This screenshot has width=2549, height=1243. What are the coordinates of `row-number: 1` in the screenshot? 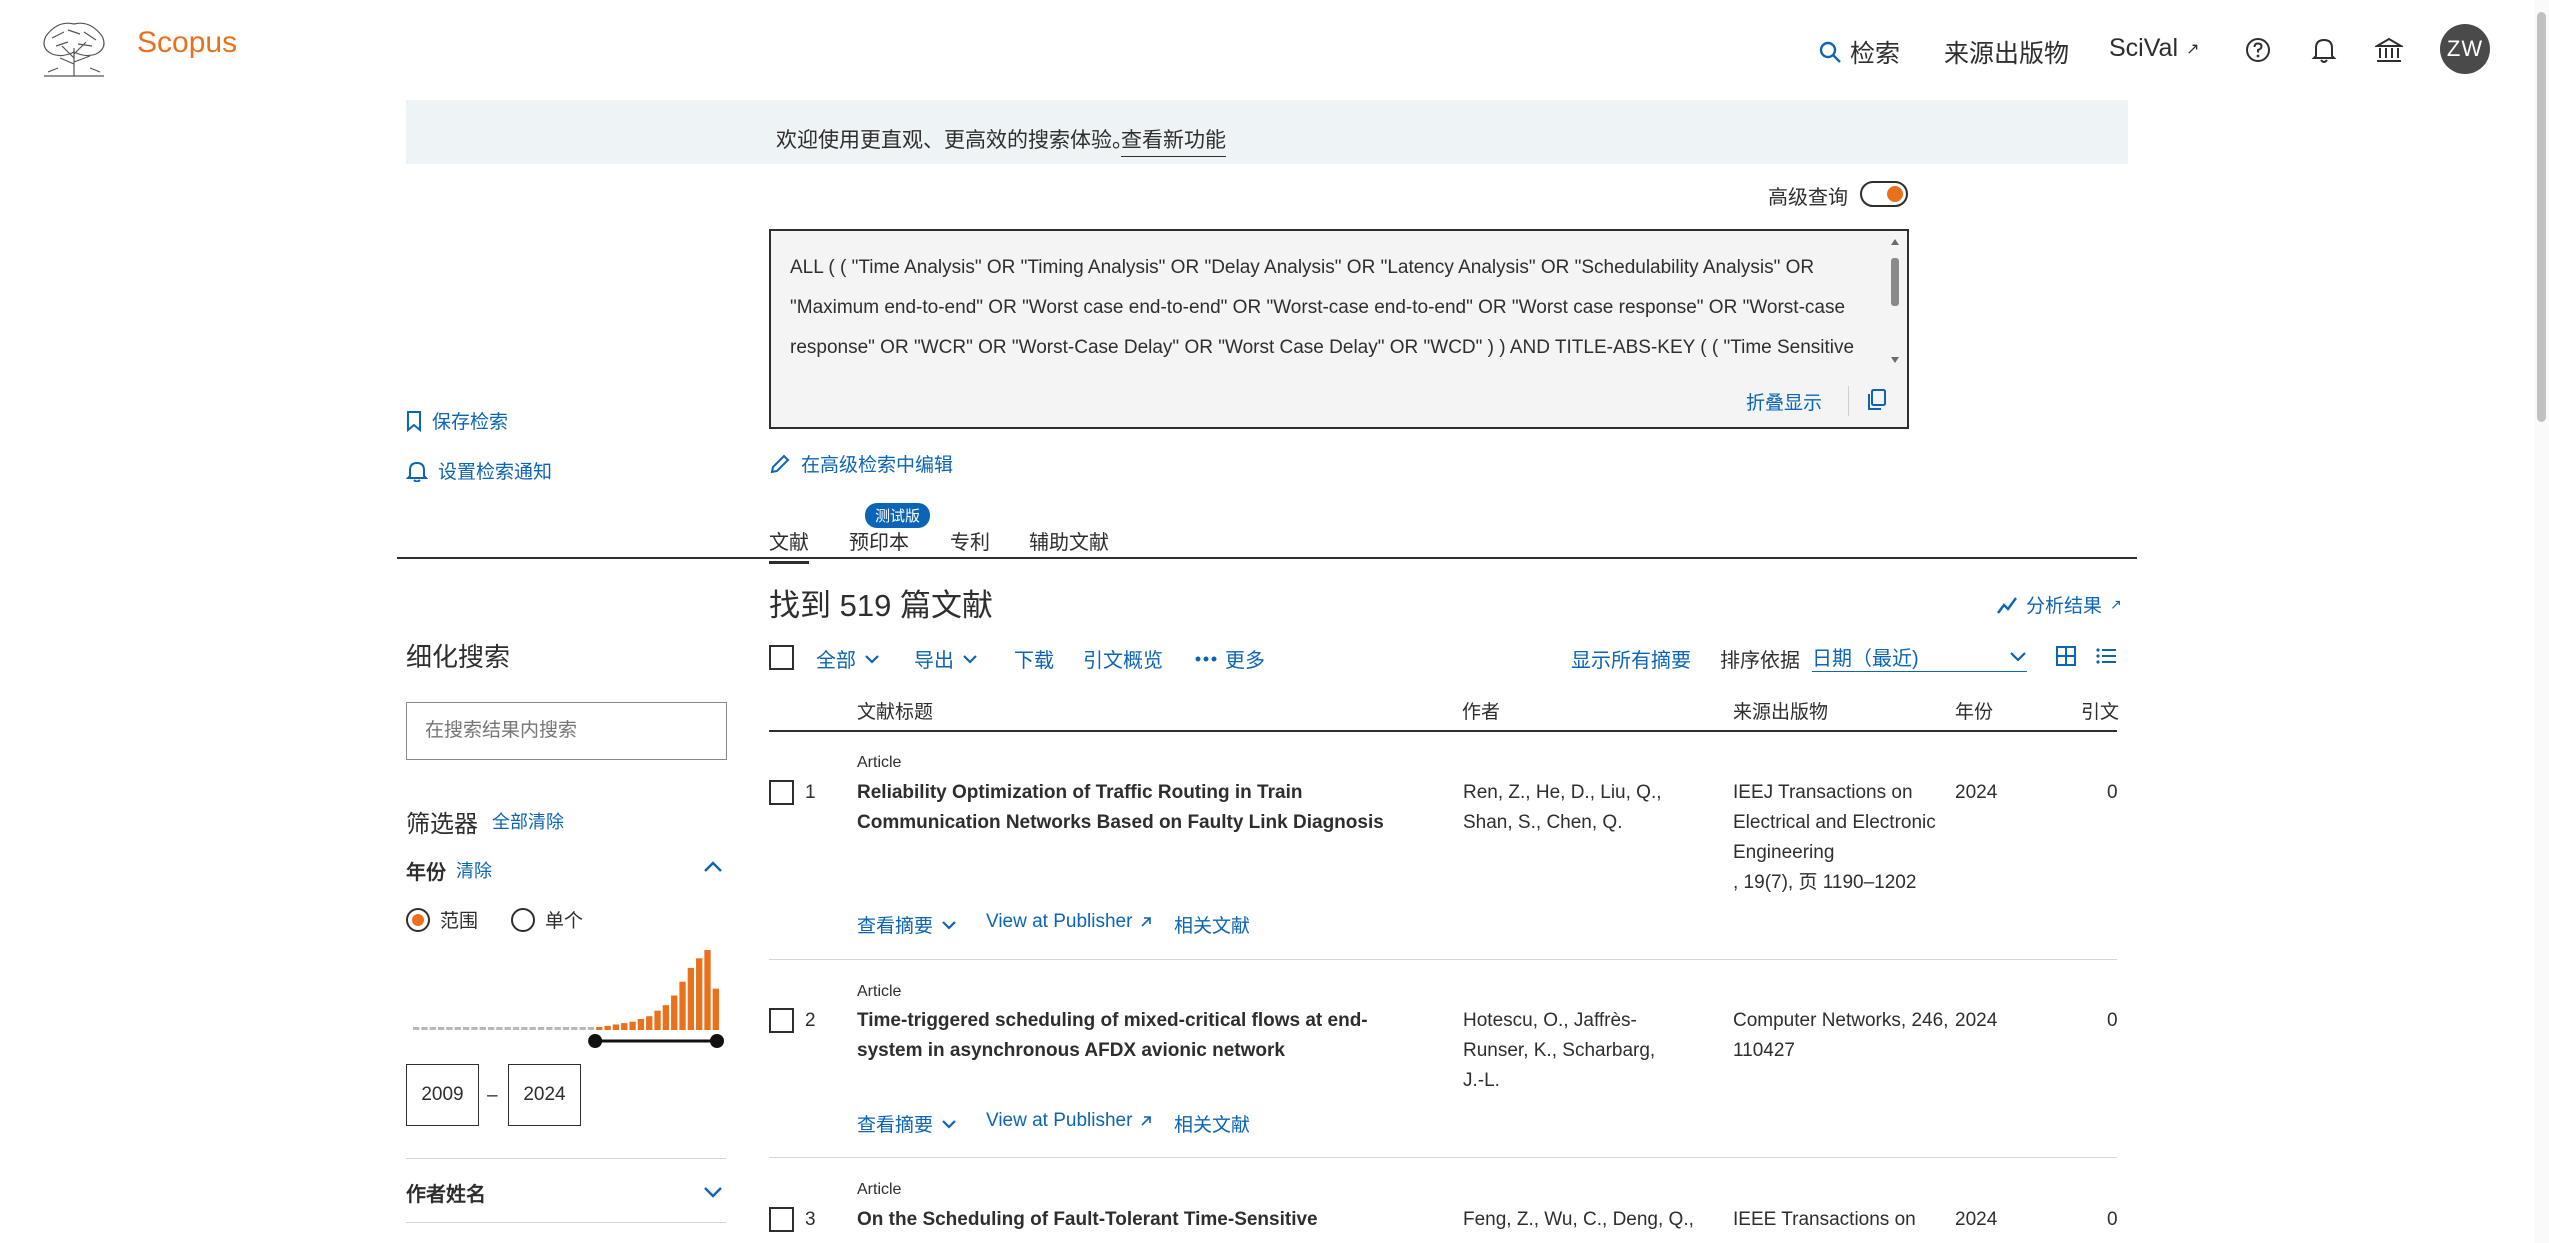 It's located at (810, 792).